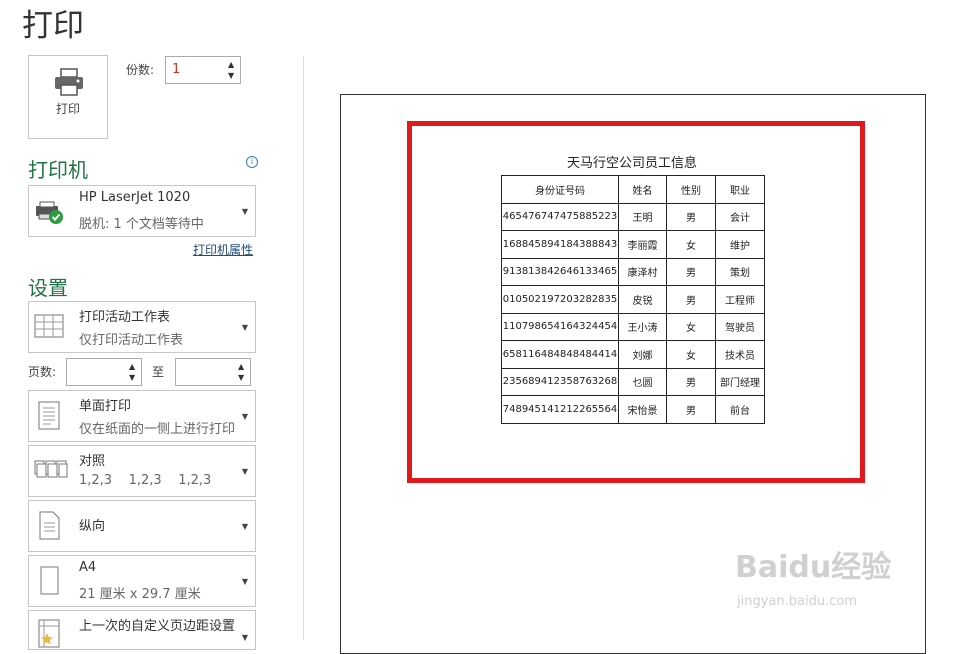 The width and height of the screenshot is (959, 654). I want to click on table-cell: 110798654164324454, so click(560, 326).